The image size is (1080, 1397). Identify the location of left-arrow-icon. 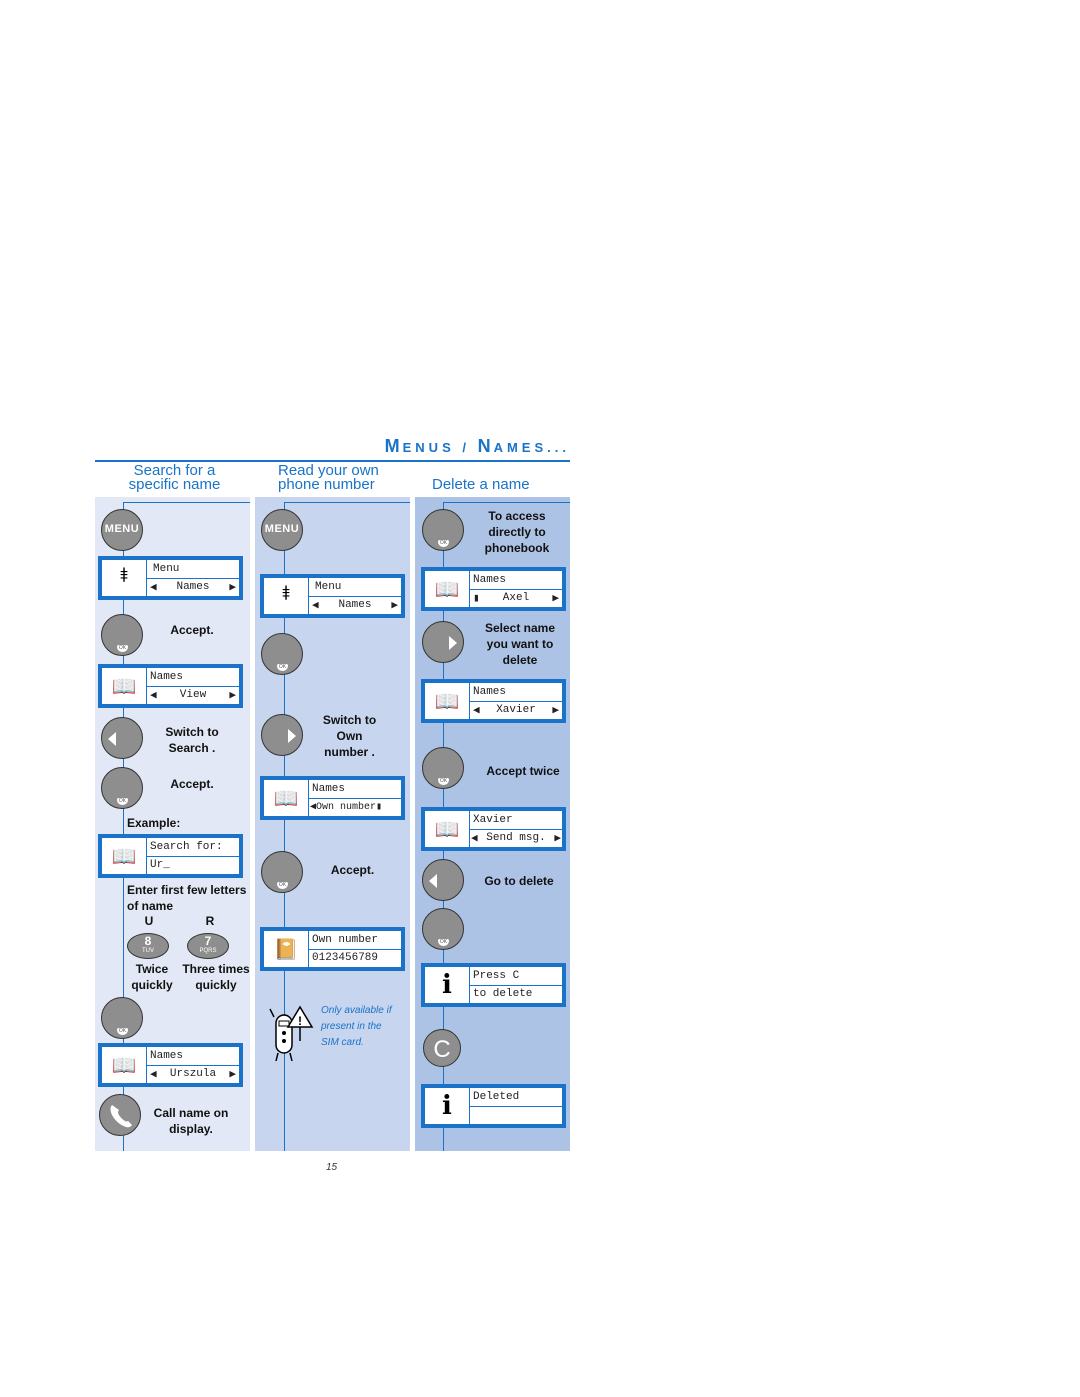
(112, 739).